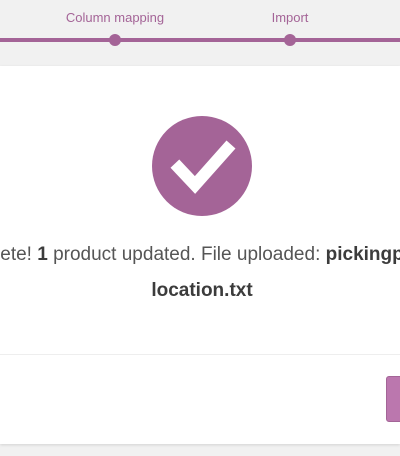 The image size is (400, 456). Describe the element at coordinates (200, 40) in the screenshot. I see `progress-line` at that location.